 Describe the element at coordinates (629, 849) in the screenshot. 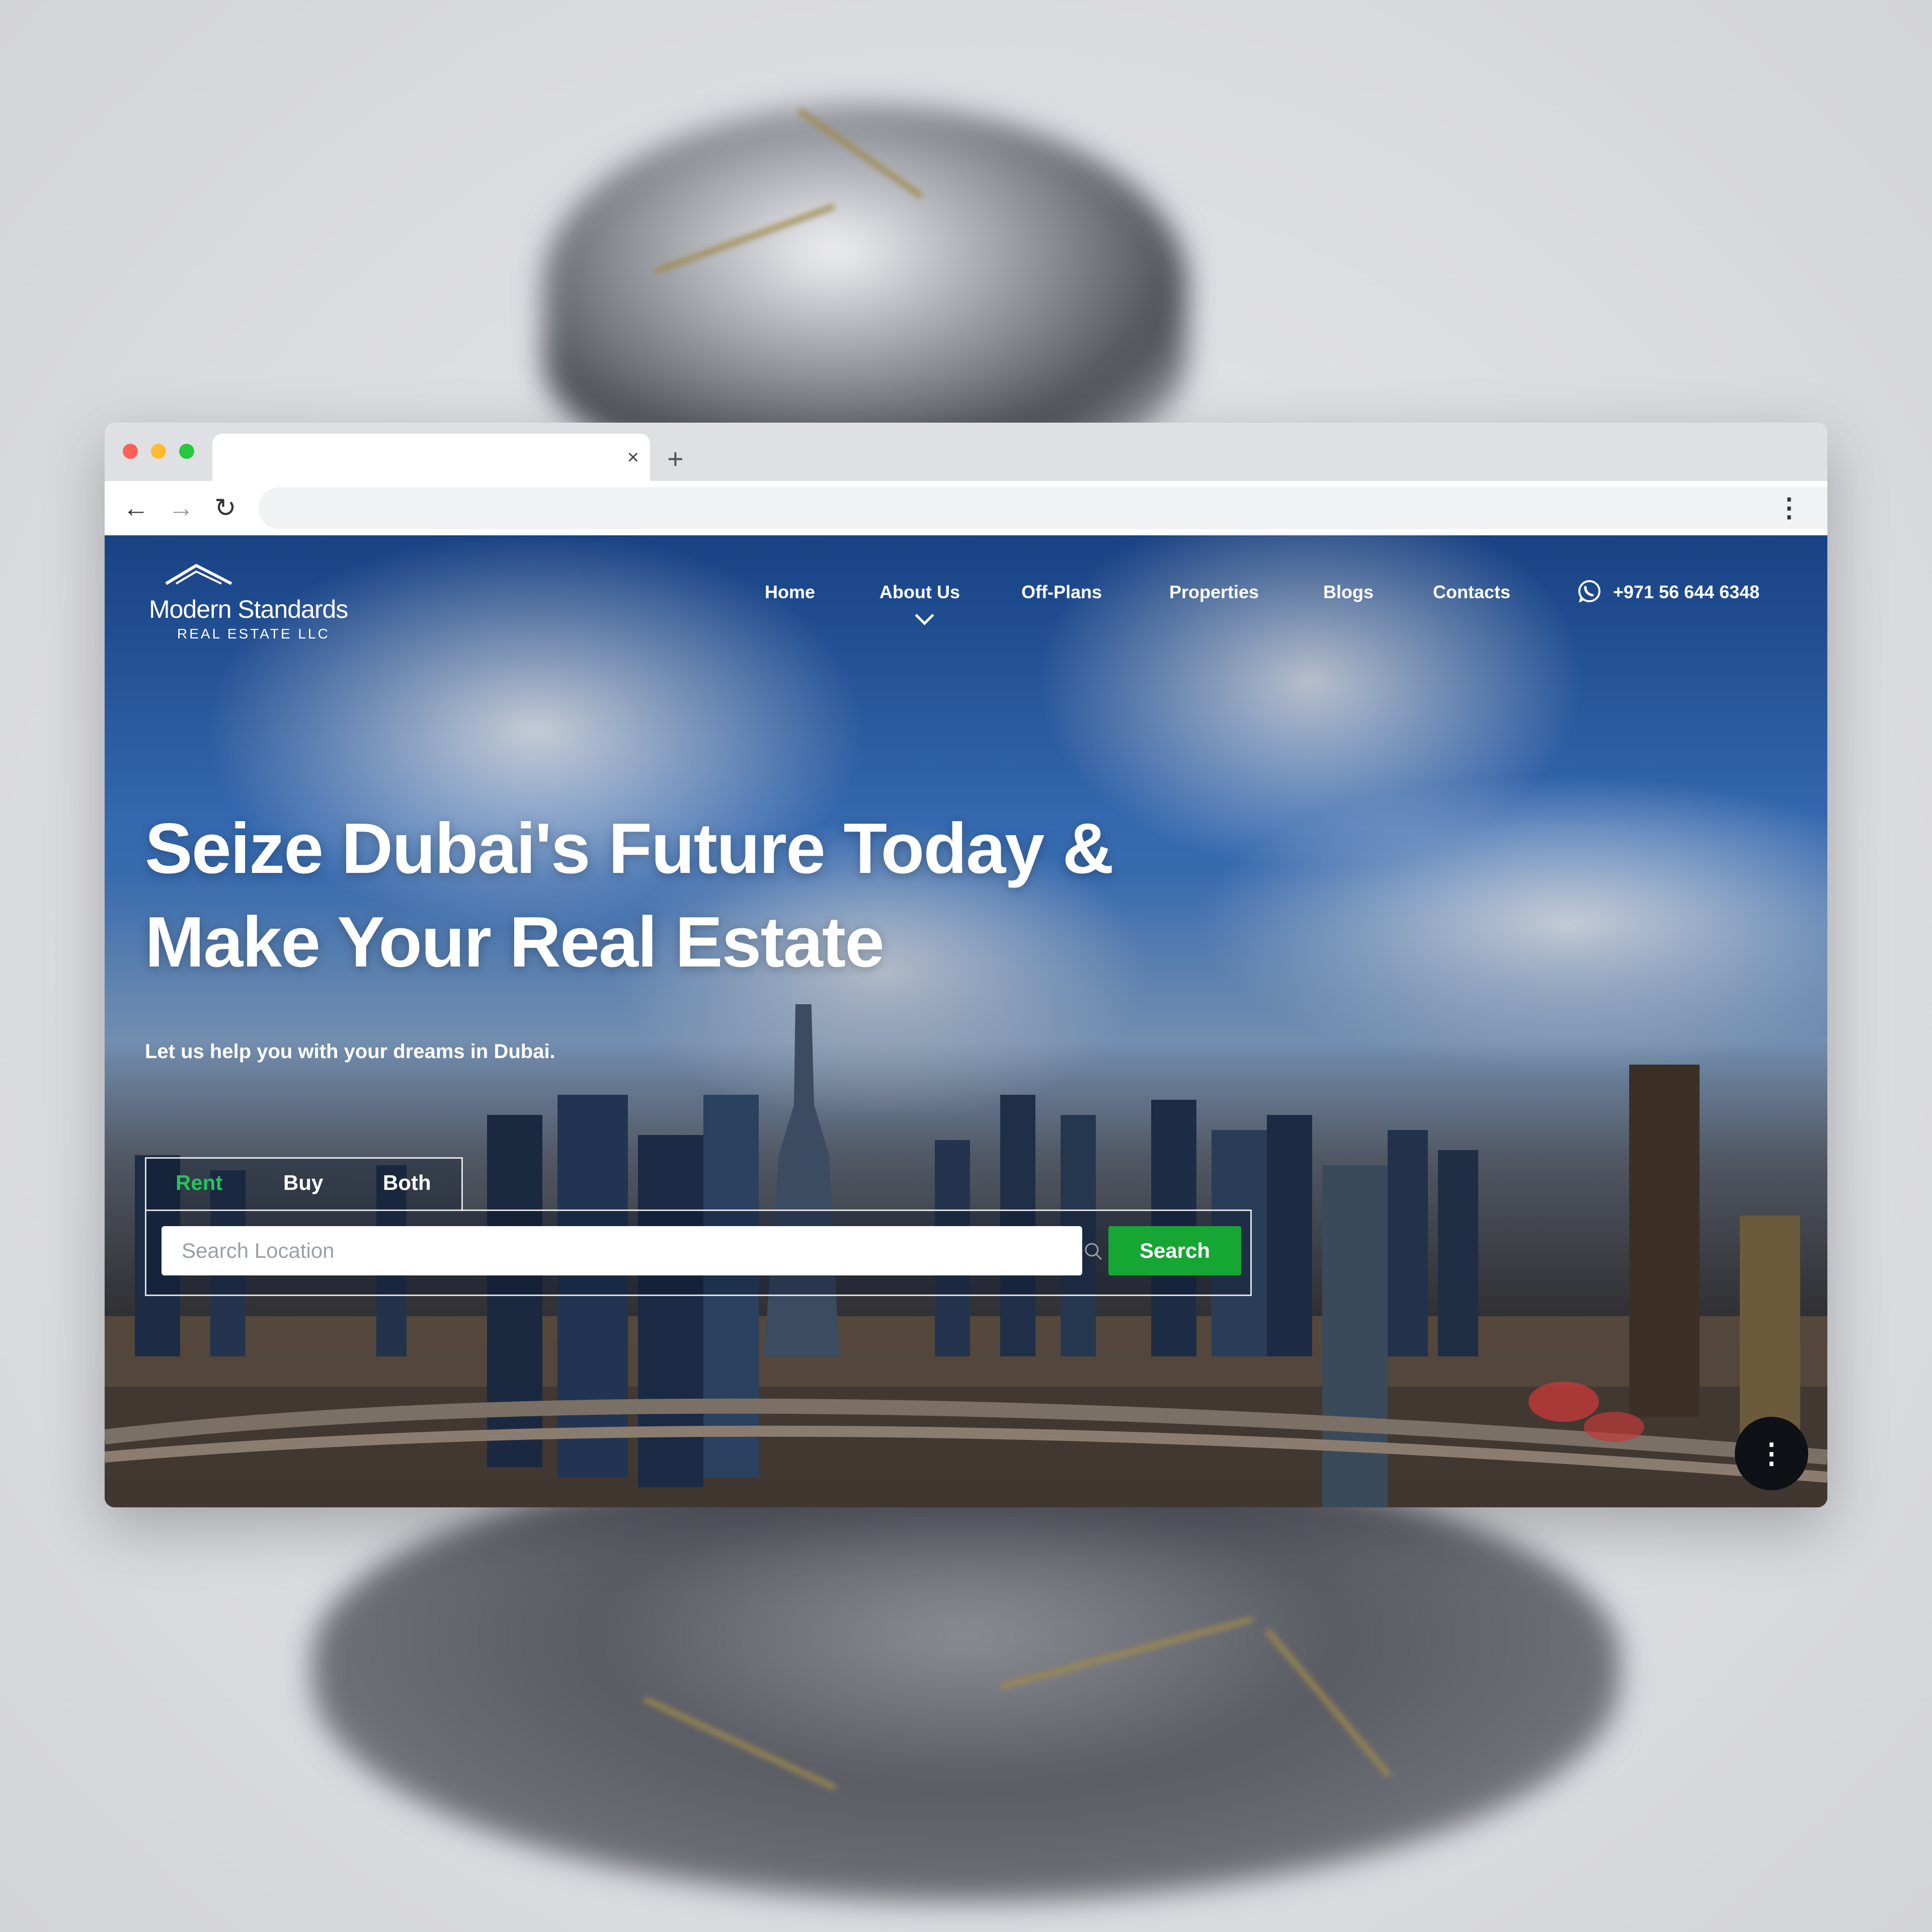

I see `hero-headline-line-1: Seize Dubai's Future Today &` at that location.